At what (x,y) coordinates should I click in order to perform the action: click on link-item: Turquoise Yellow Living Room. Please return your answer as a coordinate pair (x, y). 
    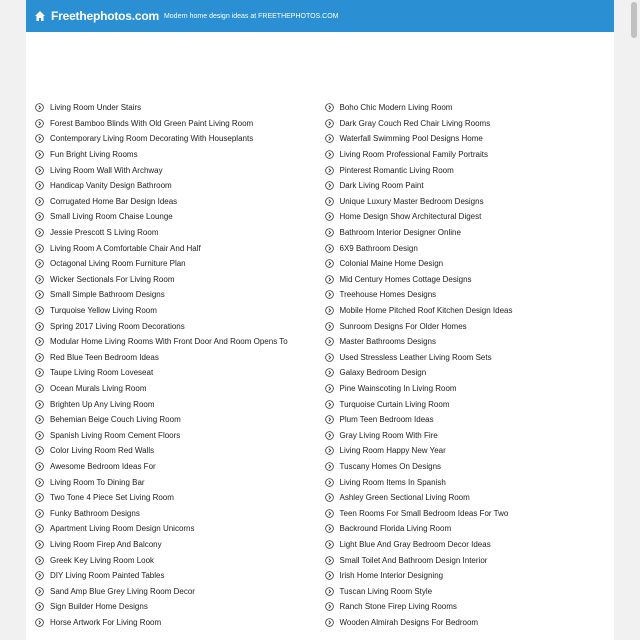
    Looking at the image, I should click on (180, 311).